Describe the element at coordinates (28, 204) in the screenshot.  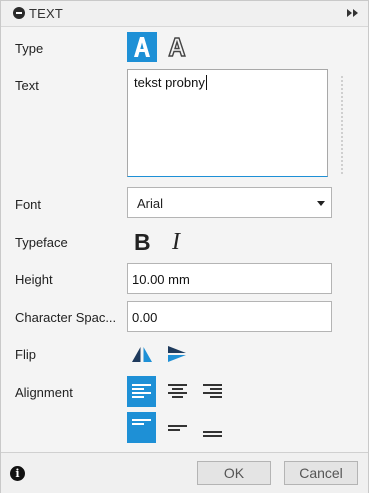
I see `font-label: Font` at that location.